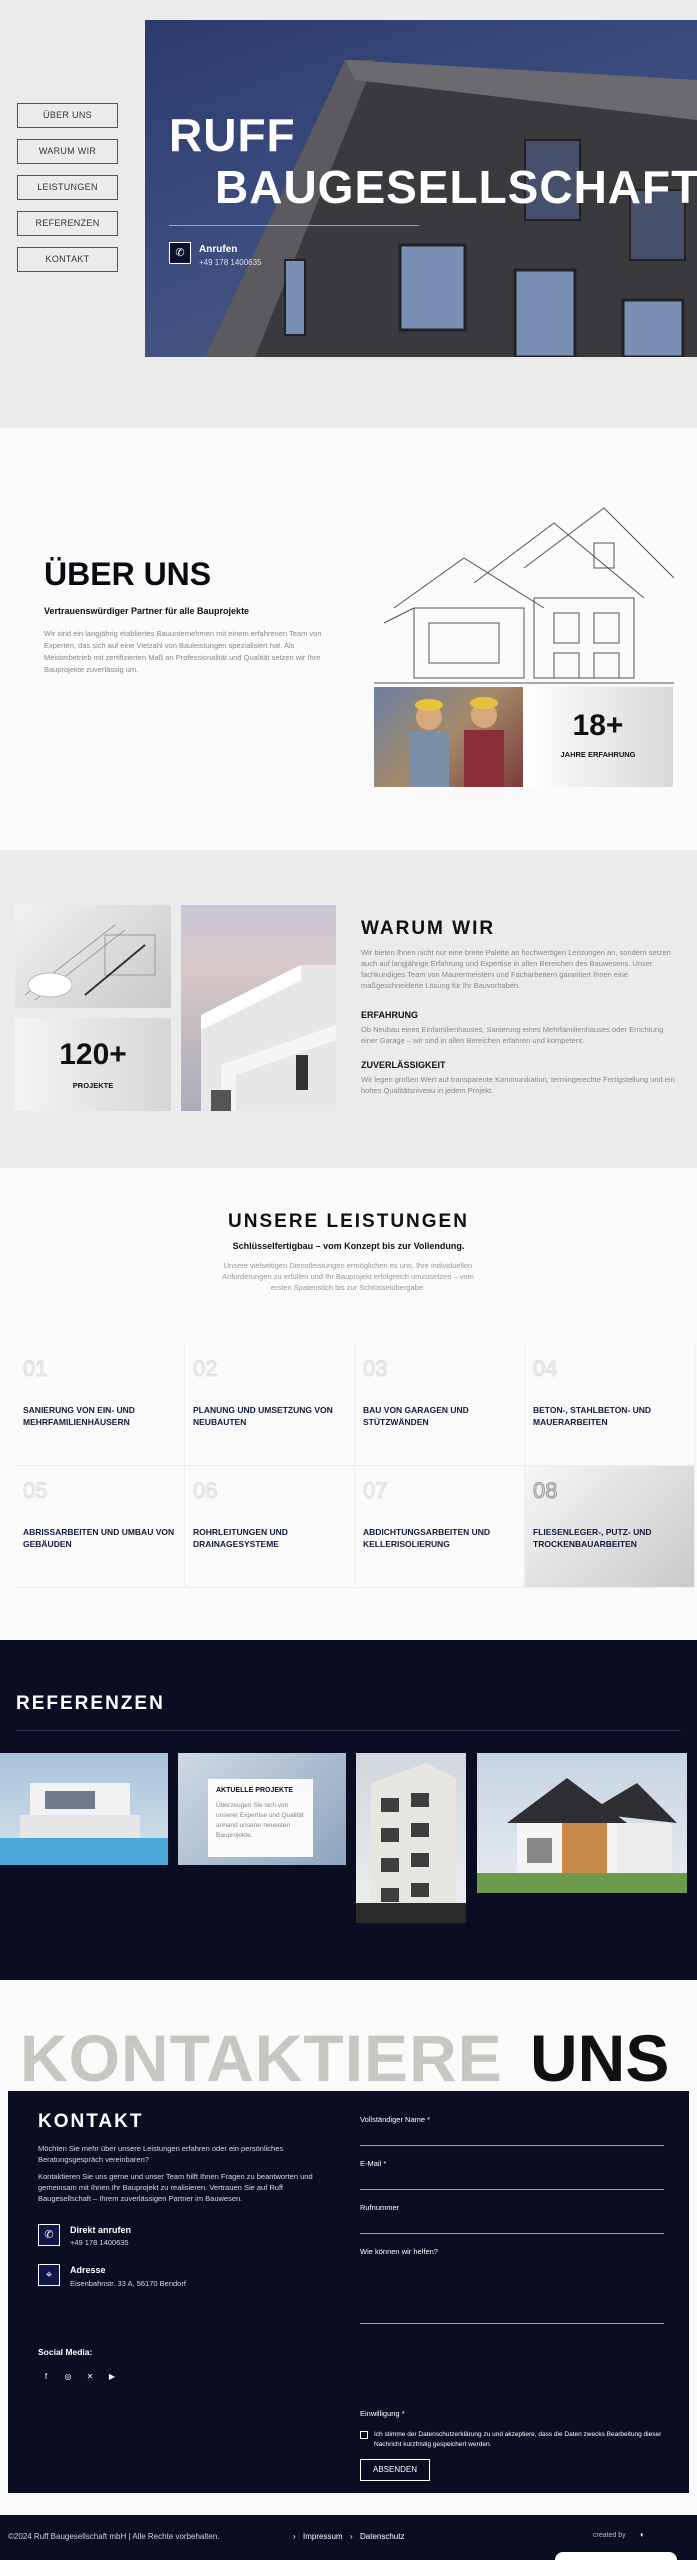 The height and width of the screenshot is (2560, 697). I want to click on submit-button: ABSENDEN, so click(395, 2470).